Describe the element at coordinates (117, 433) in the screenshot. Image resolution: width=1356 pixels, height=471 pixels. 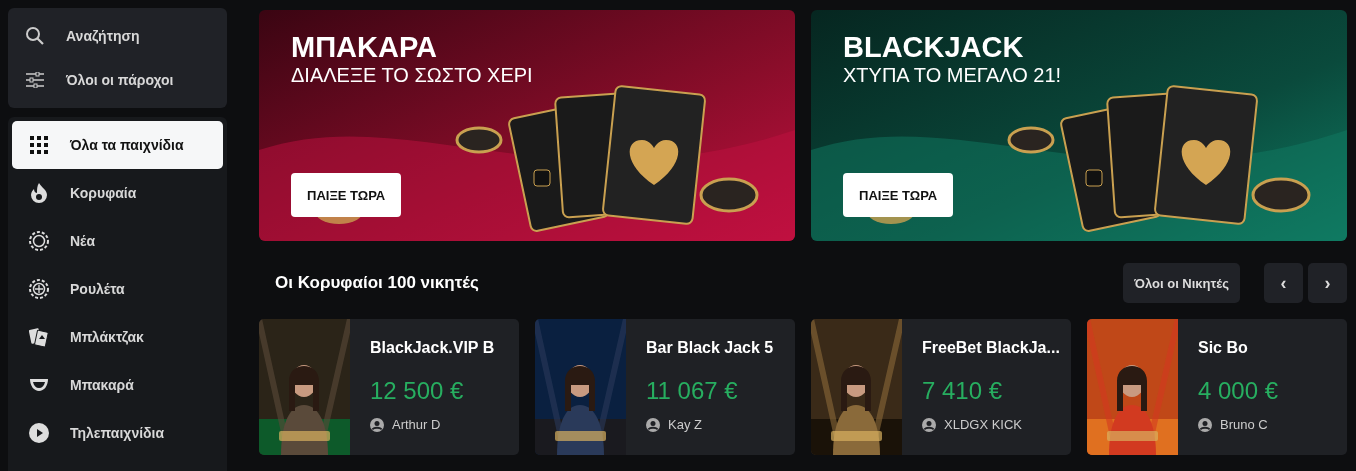
I see `sidebar-item: Τηλεπαιχνίδια` at that location.